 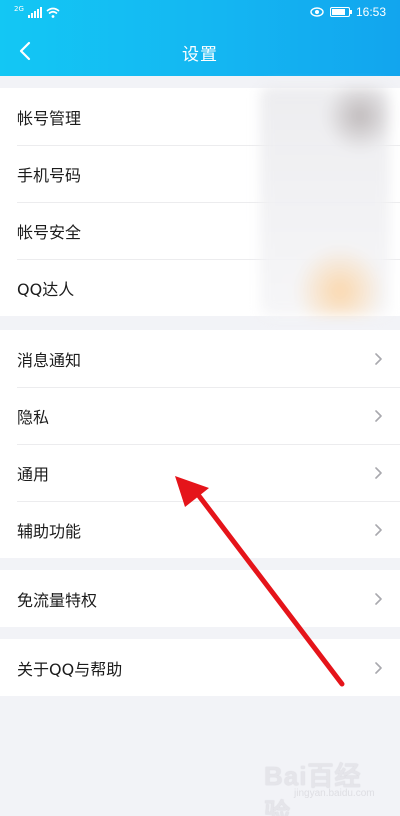 What do you see at coordinates (46, 289) in the screenshot?
I see `settings-item-label: QQ达人` at bounding box center [46, 289].